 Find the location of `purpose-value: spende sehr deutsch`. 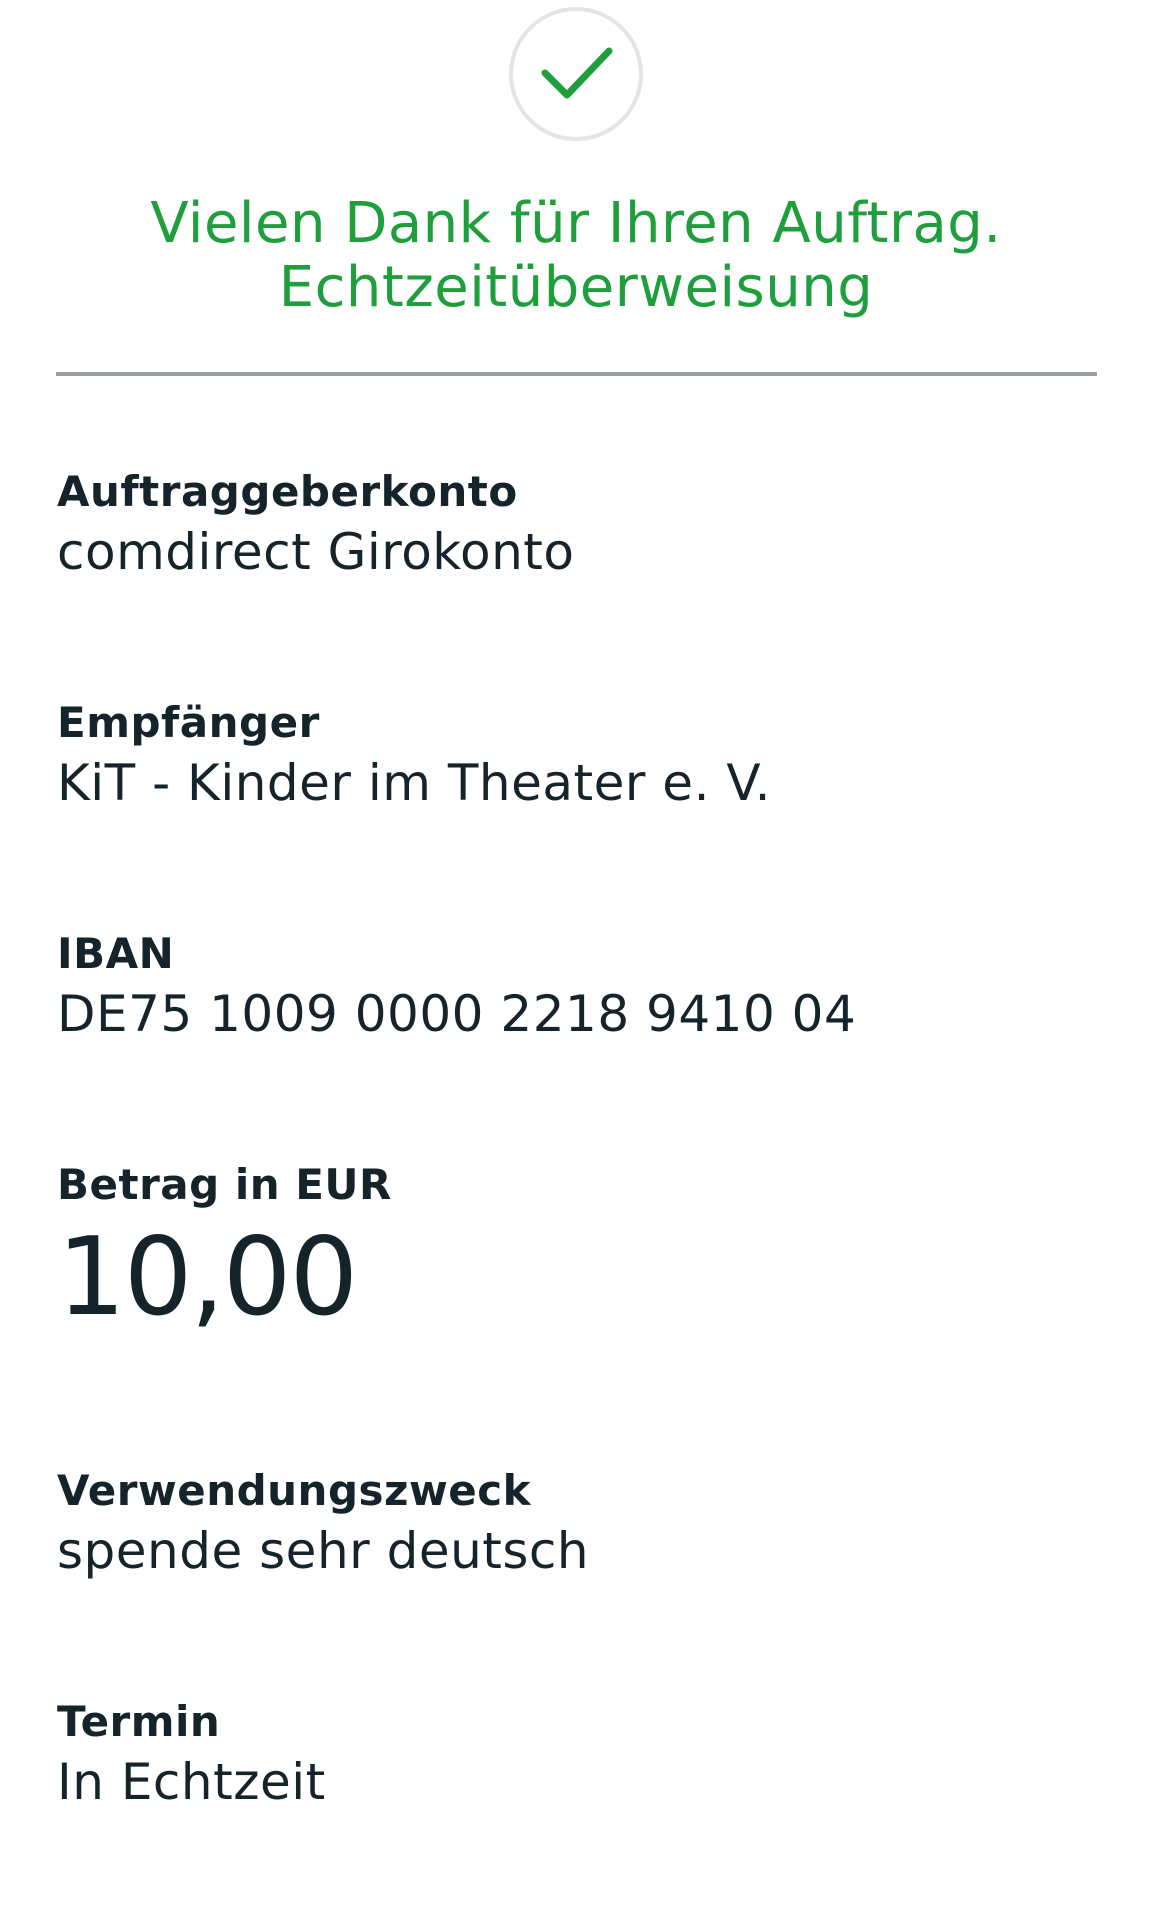

purpose-value: spende sehr deutsch is located at coordinates (323, 1551).